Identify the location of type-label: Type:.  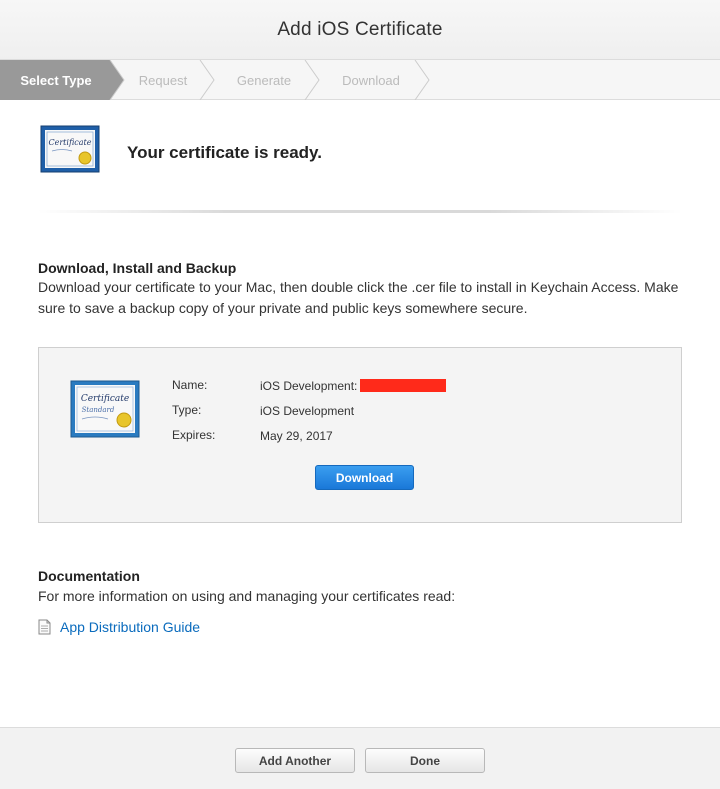
(187, 410).